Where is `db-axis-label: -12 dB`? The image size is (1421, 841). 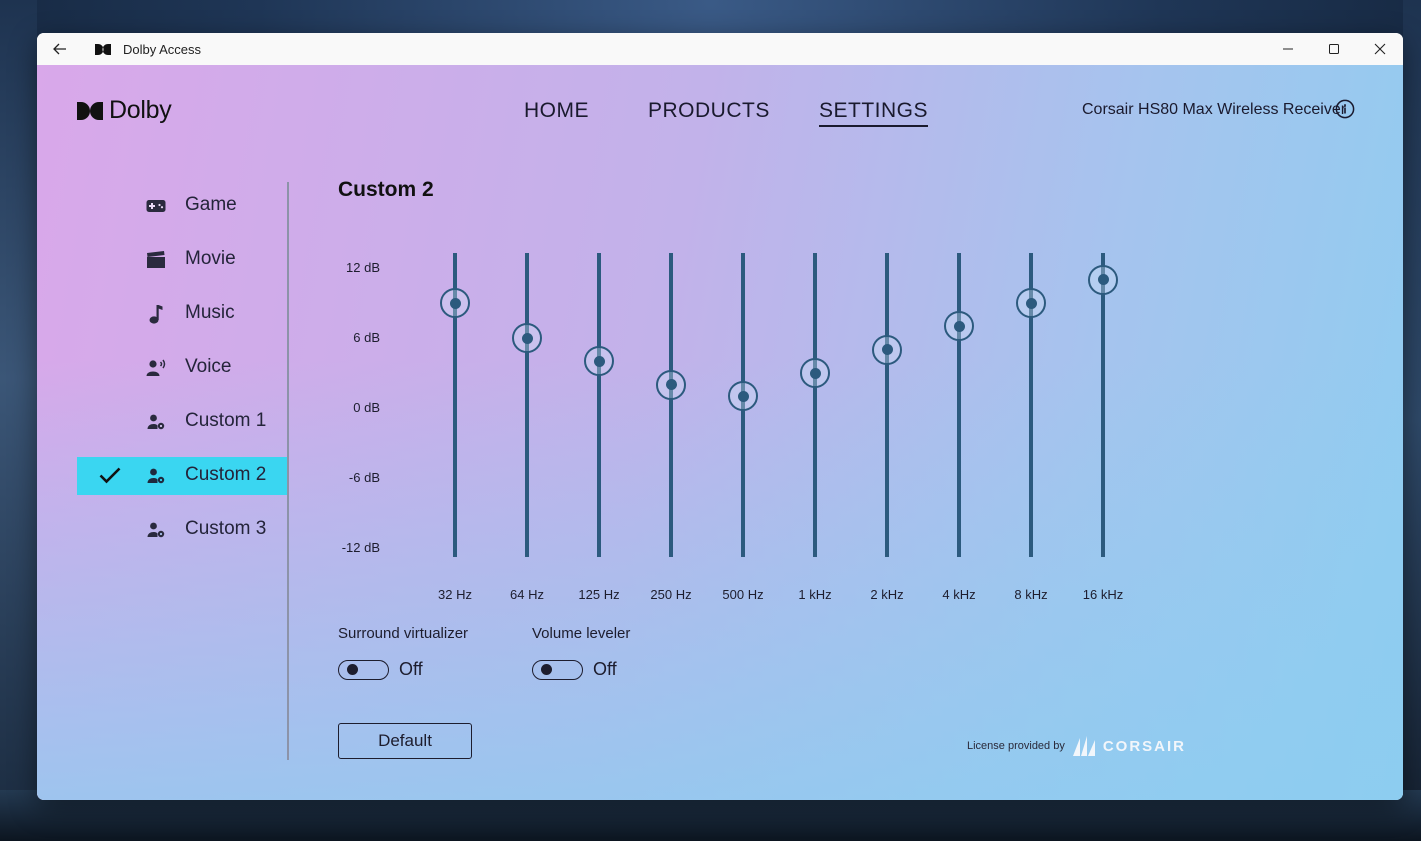
db-axis-label: -12 dB is located at coordinates (360, 547).